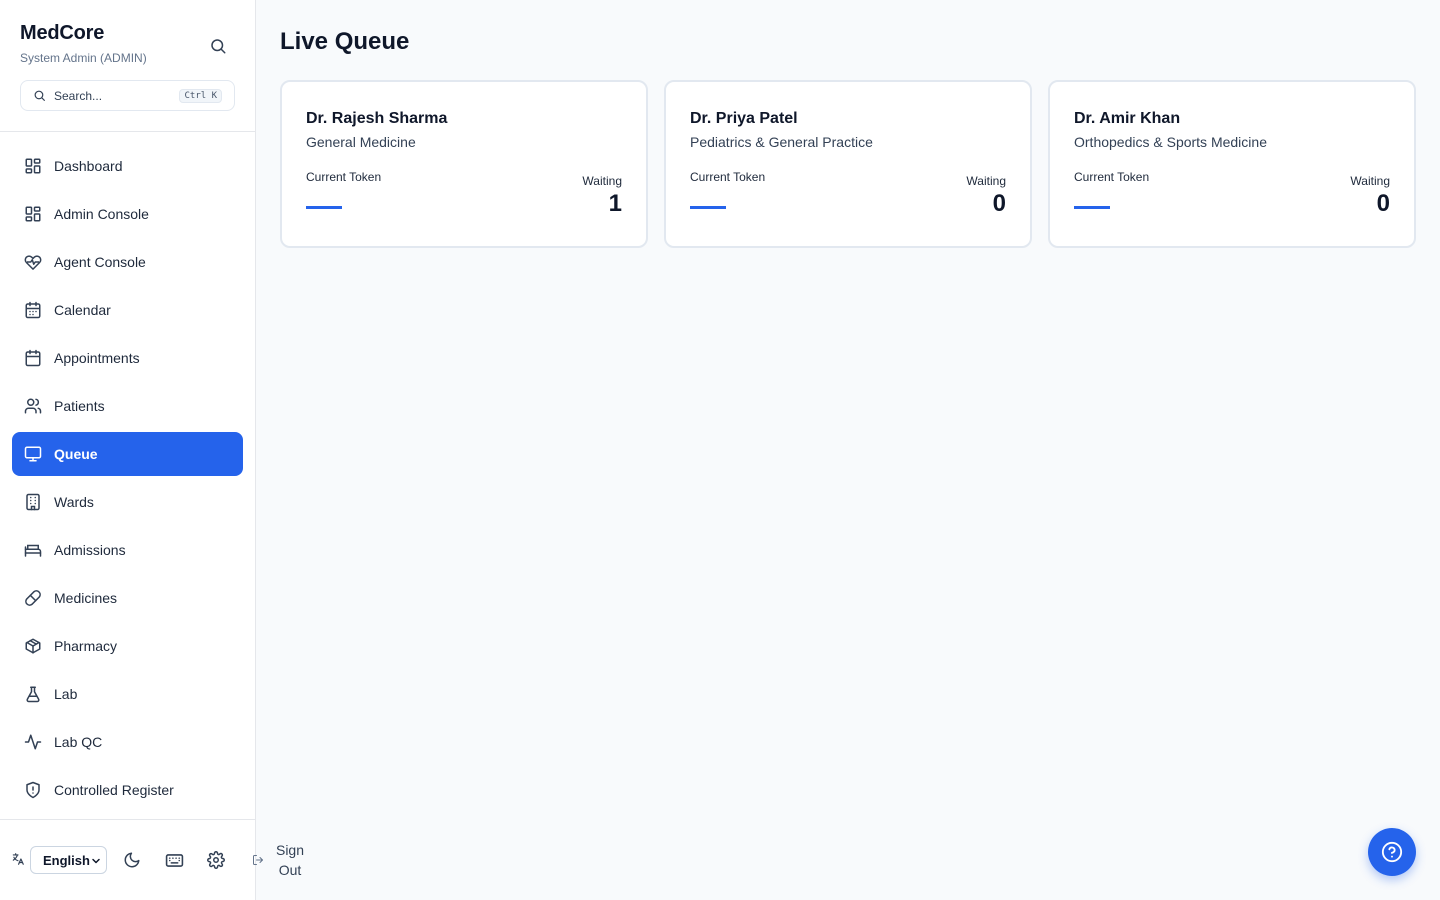 This screenshot has height=900, width=1440. What do you see at coordinates (127, 550) in the screenshot?
I see `sidebar-item-admissions: Admissions` at bounding box center [127, 550].